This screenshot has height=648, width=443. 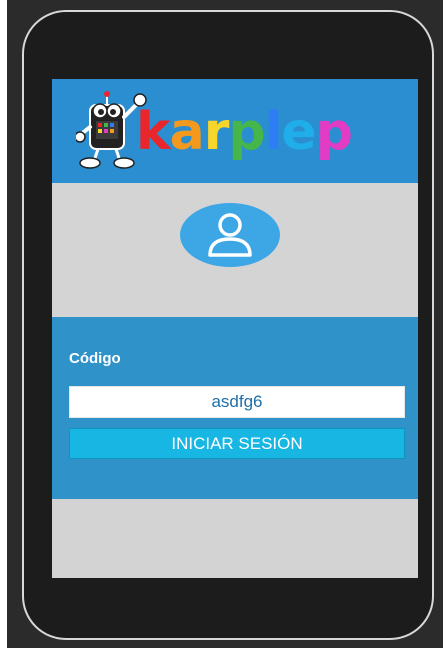 What do you see at coordinates (298, 132) in the screenshot?
I see `logo-letter: e` at bounding box center [298, 132].